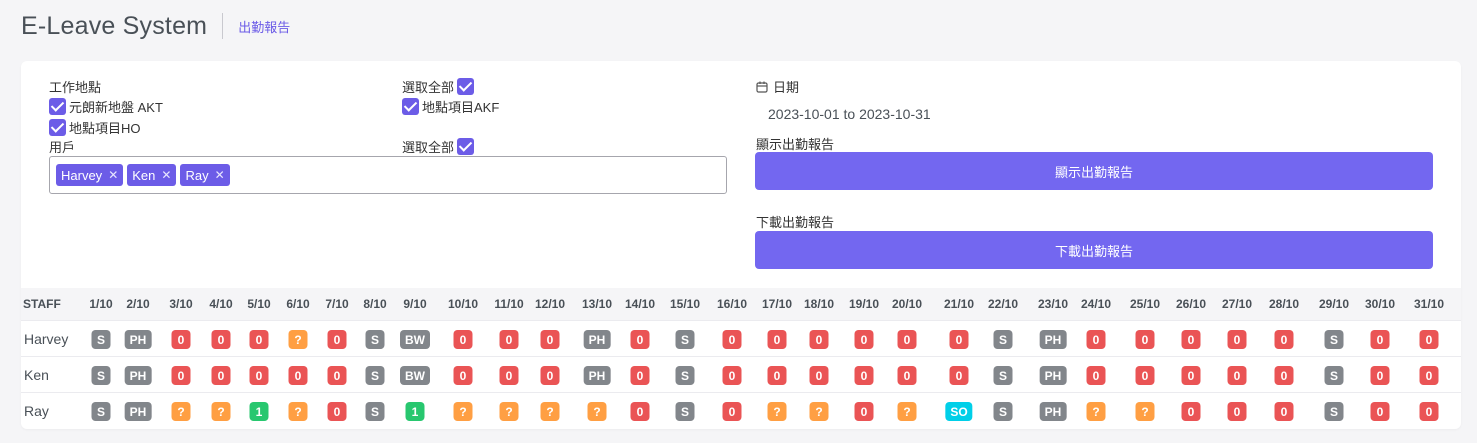 Image resolution: width=1477 pixels, height=443 pixels. What do you see at coordinates (907, 304) in the screenshot?
I see `day-column-header: 20/10` at bounding box center [907, 304].